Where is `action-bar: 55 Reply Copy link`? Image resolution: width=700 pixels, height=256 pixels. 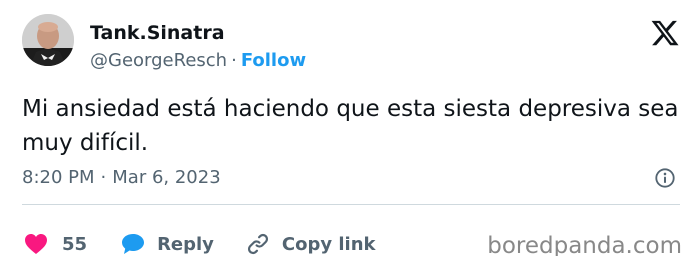 action-bar: 55 Reply Copy link is located at coordinates (200, 244).